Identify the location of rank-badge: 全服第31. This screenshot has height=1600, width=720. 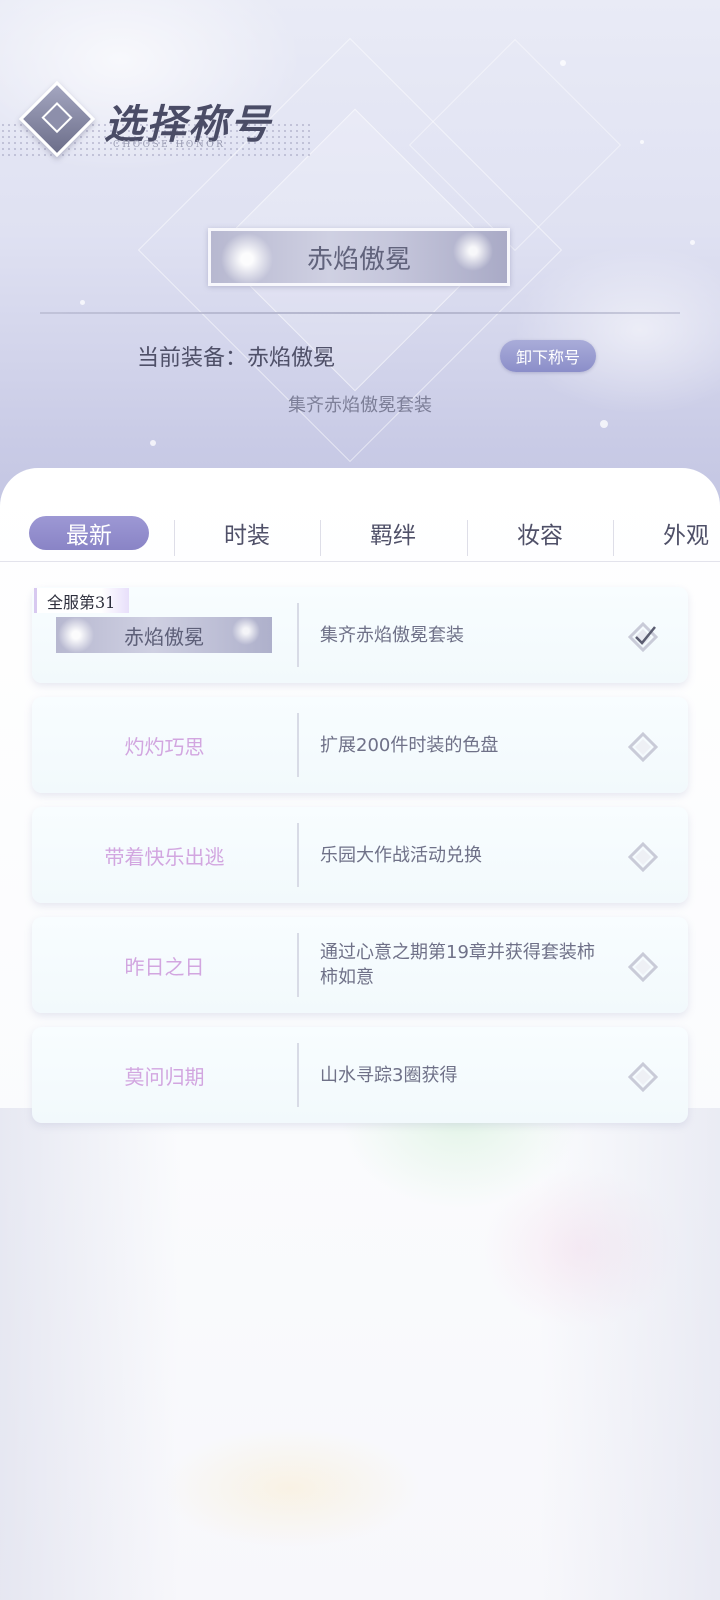
(82, 600).